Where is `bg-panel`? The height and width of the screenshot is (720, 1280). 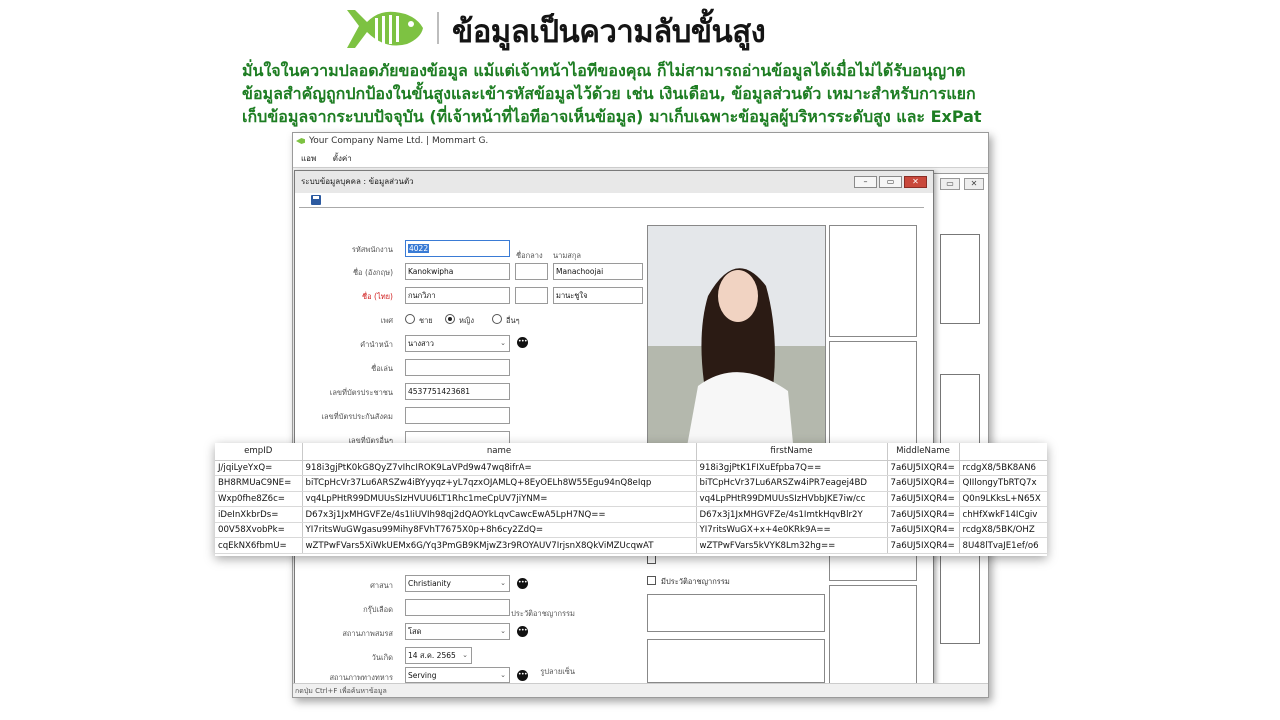
bg-panel is located at coordinates (960, 279).